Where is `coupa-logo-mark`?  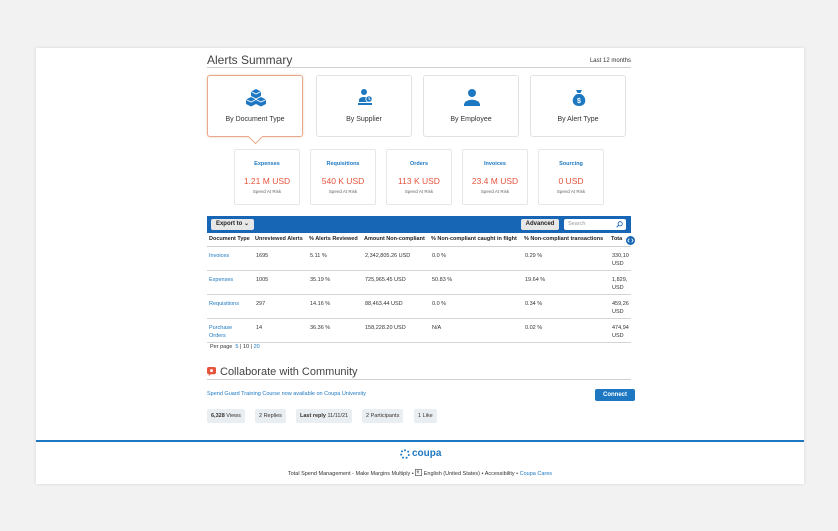 coupa-logo-mark is located at coordinates (405, 454).